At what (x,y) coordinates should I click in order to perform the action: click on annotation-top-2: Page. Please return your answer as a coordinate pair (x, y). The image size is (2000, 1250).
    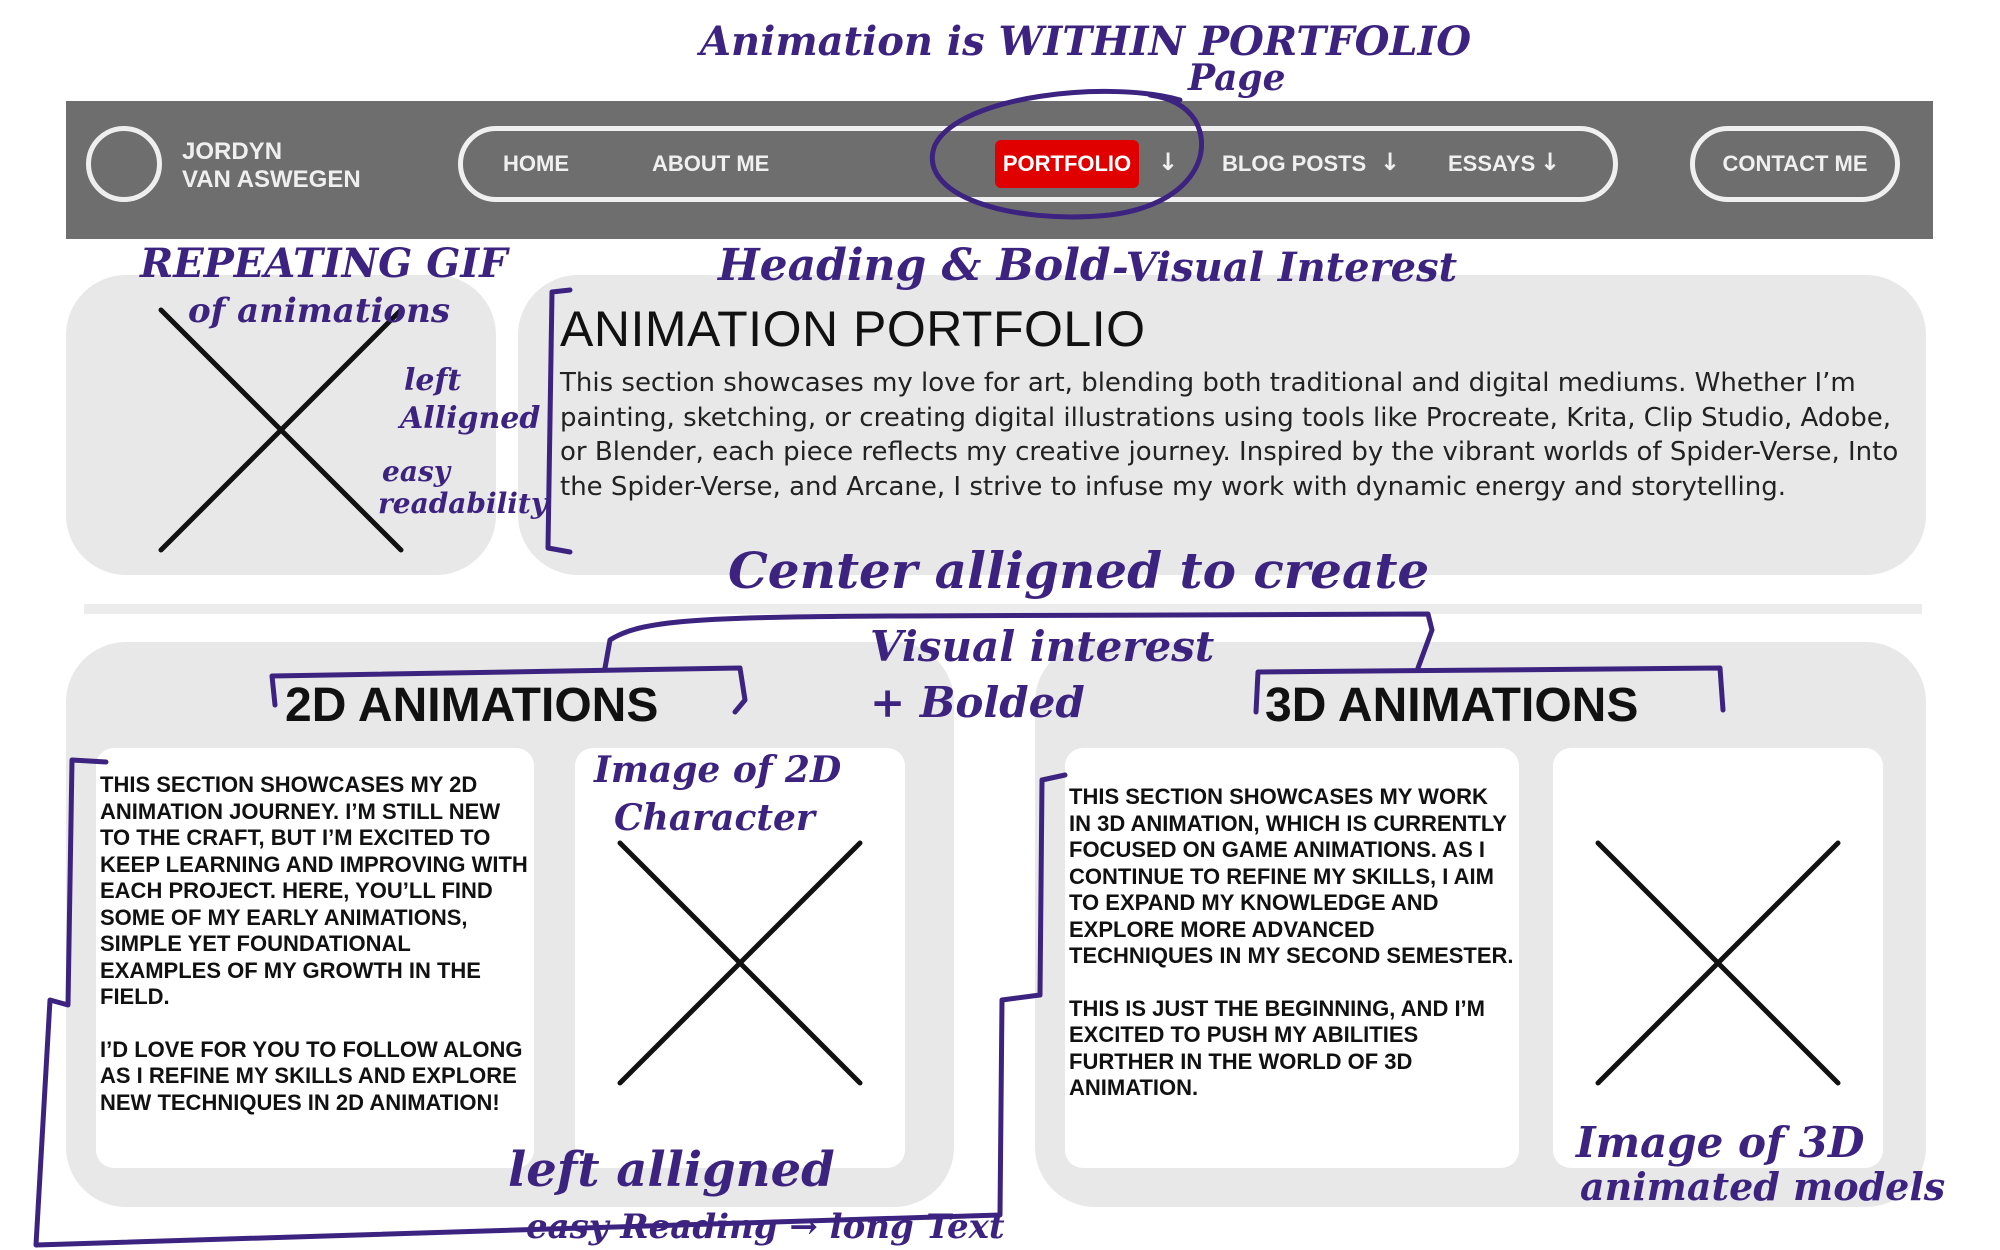
    Looking at the image, I should click on (1237, 78).